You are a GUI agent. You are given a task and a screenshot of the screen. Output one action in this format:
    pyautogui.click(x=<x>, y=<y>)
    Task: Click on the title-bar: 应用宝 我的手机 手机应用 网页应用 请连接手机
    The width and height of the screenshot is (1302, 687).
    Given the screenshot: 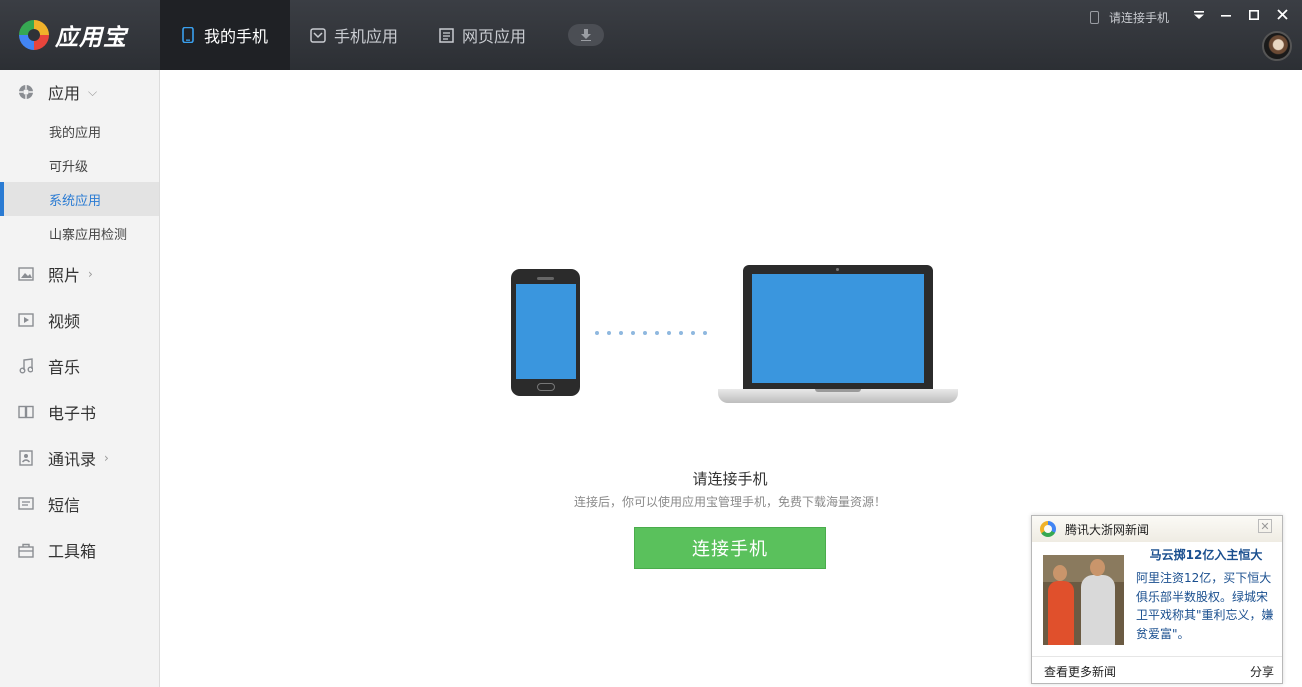 What is the action you would take?
    pyautogui.click(x=651, y=35)
    